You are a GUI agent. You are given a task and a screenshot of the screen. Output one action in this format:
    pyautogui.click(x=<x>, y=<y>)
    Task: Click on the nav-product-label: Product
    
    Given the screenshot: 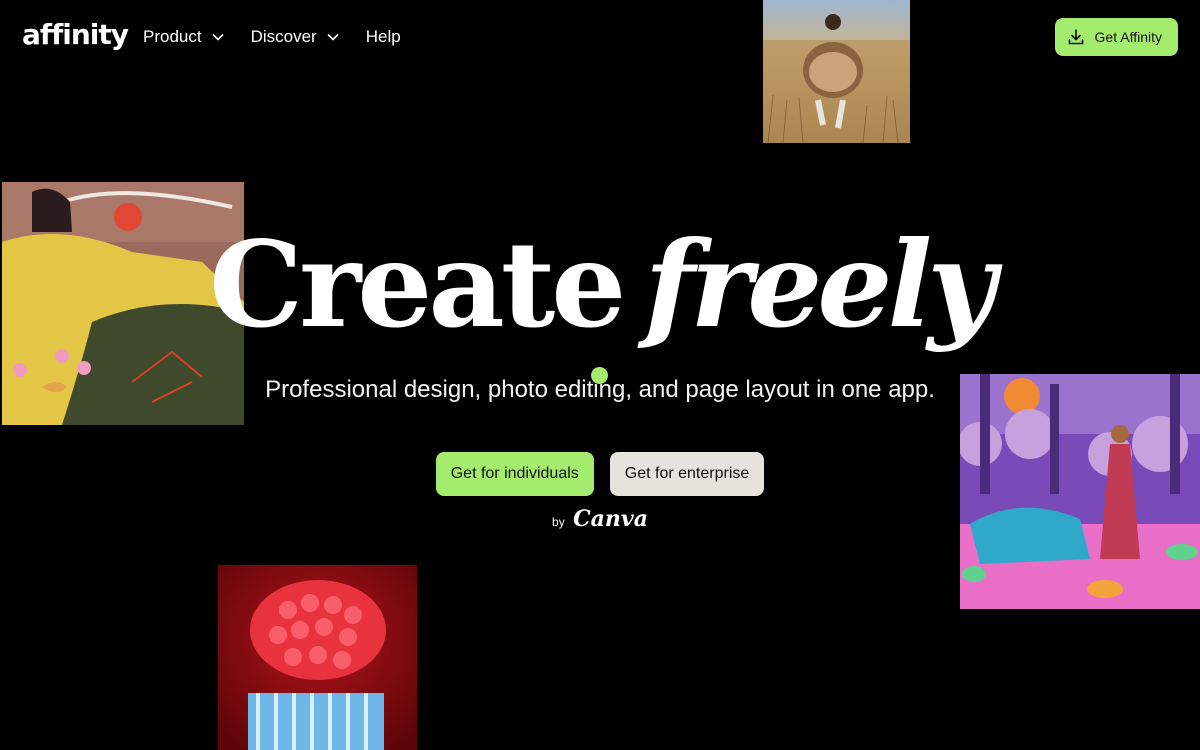 What is the action you would take?
    pyautogui.click(x=172, y=36)
    